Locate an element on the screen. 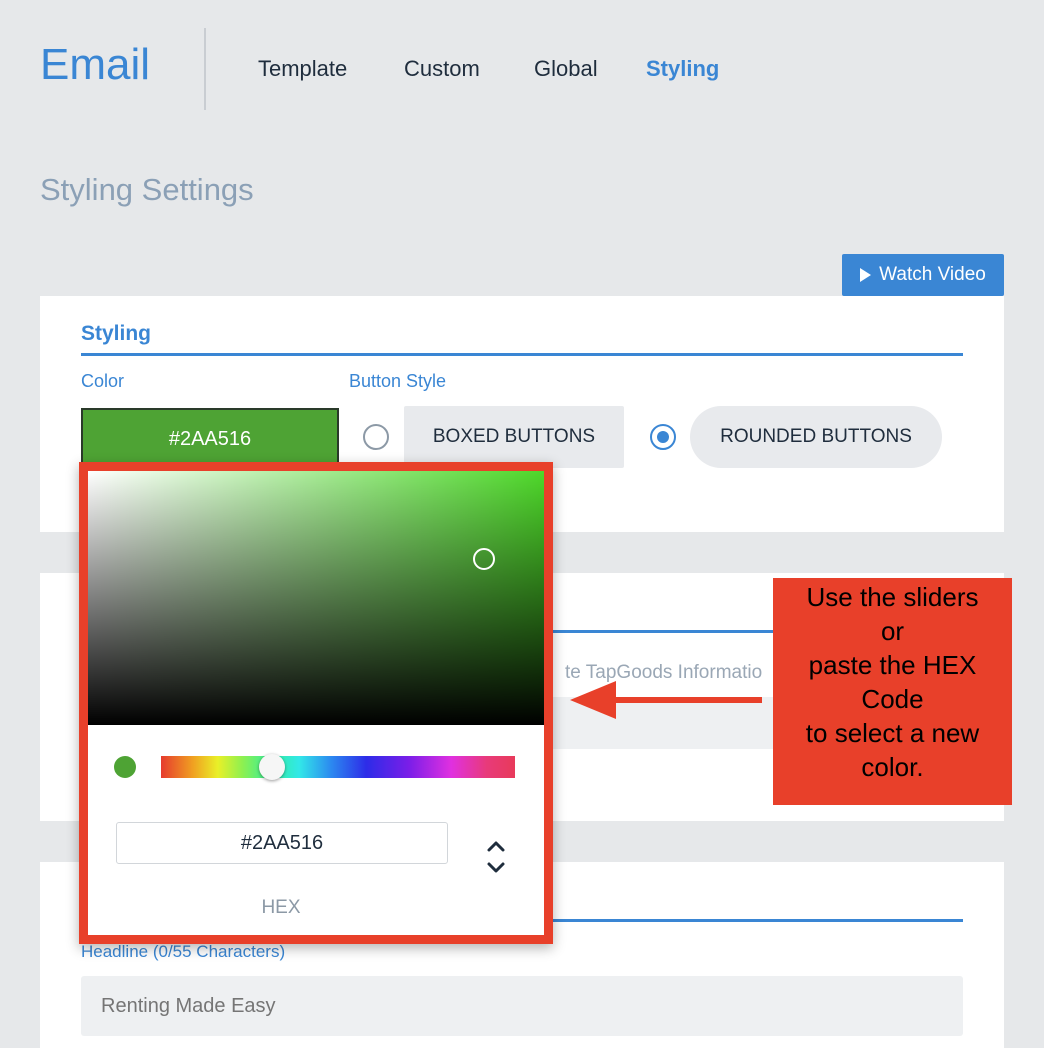 Image resolution: width=1044 pixels, height=1048 pixels. hex-input is located at coordinates (282, 843).